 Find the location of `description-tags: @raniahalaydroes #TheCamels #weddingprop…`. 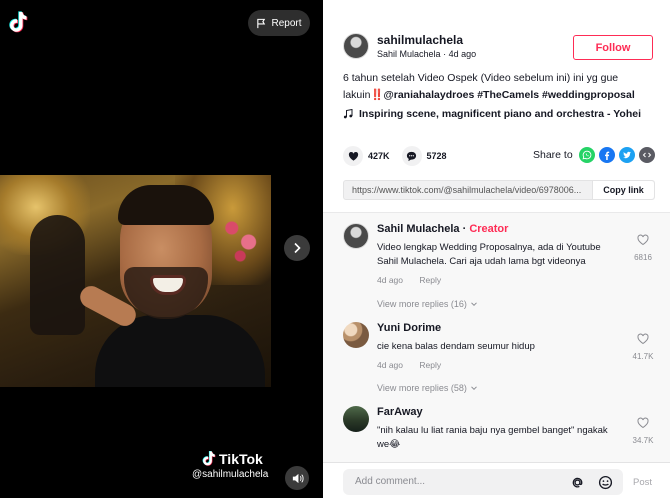

description-tags: @raniahalaydroes #TheCamels #weddingprop… is located at coordinates (509, 95).